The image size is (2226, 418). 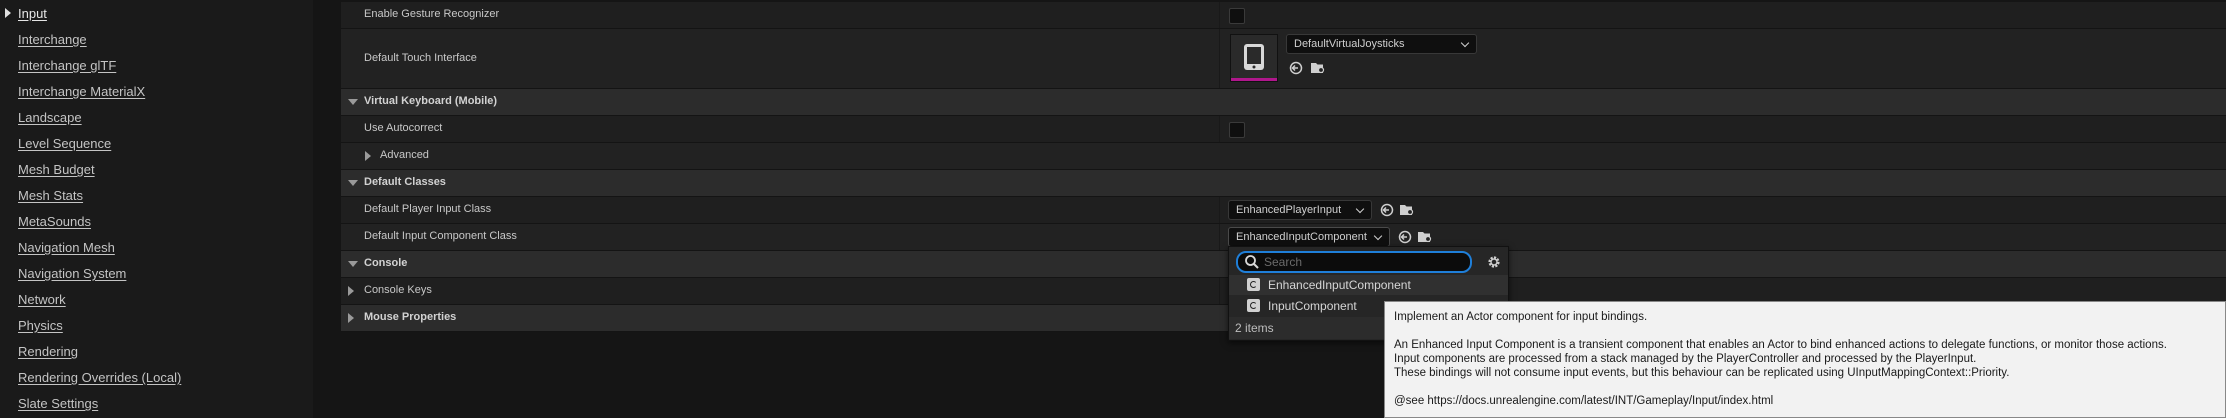 What do you see at coordinates (1349, 44) in the screenshot?
I see `combo-value: DefaultVirtualJoysticks` at bounding box center [1349, 44].